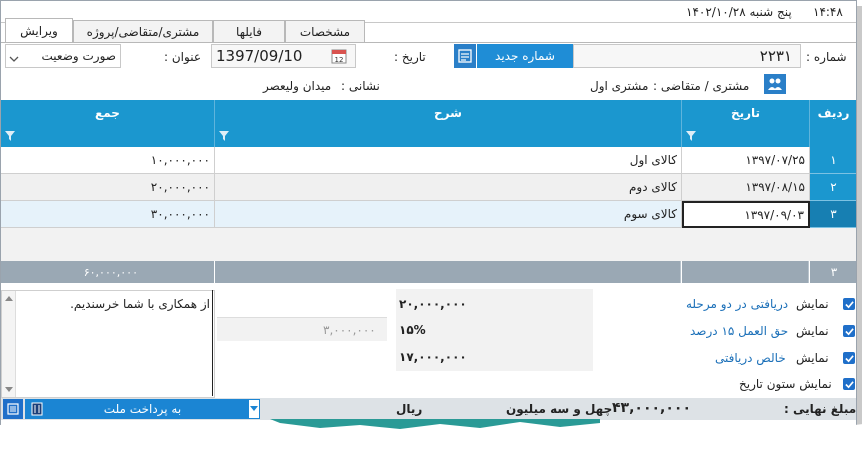  What do you see at coordinates (448, 214) in the screenshot?
I see `table-cell-desc: کالای سوم` at bounding box center [448, 214].